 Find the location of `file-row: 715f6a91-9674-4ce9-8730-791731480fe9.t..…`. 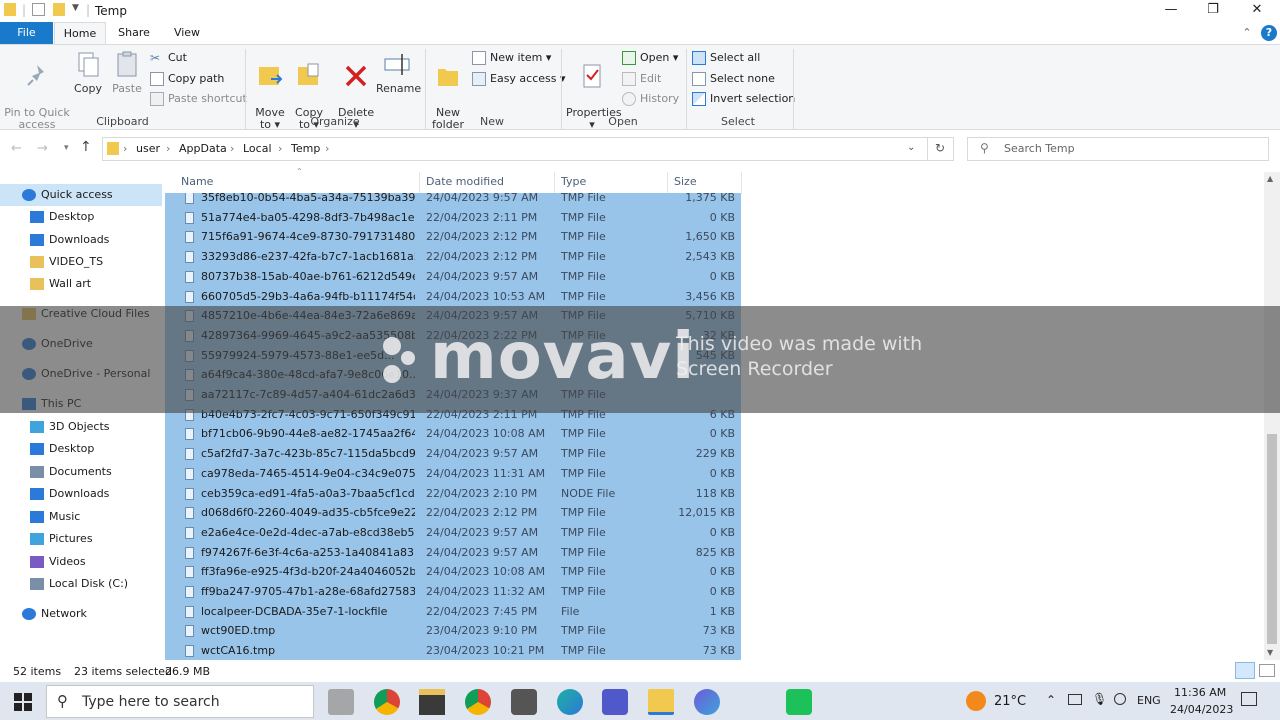

file-row: 715f6a91-9674-4ce9-8730-791731480fe9.t..… is located at coordinates (453, 237).